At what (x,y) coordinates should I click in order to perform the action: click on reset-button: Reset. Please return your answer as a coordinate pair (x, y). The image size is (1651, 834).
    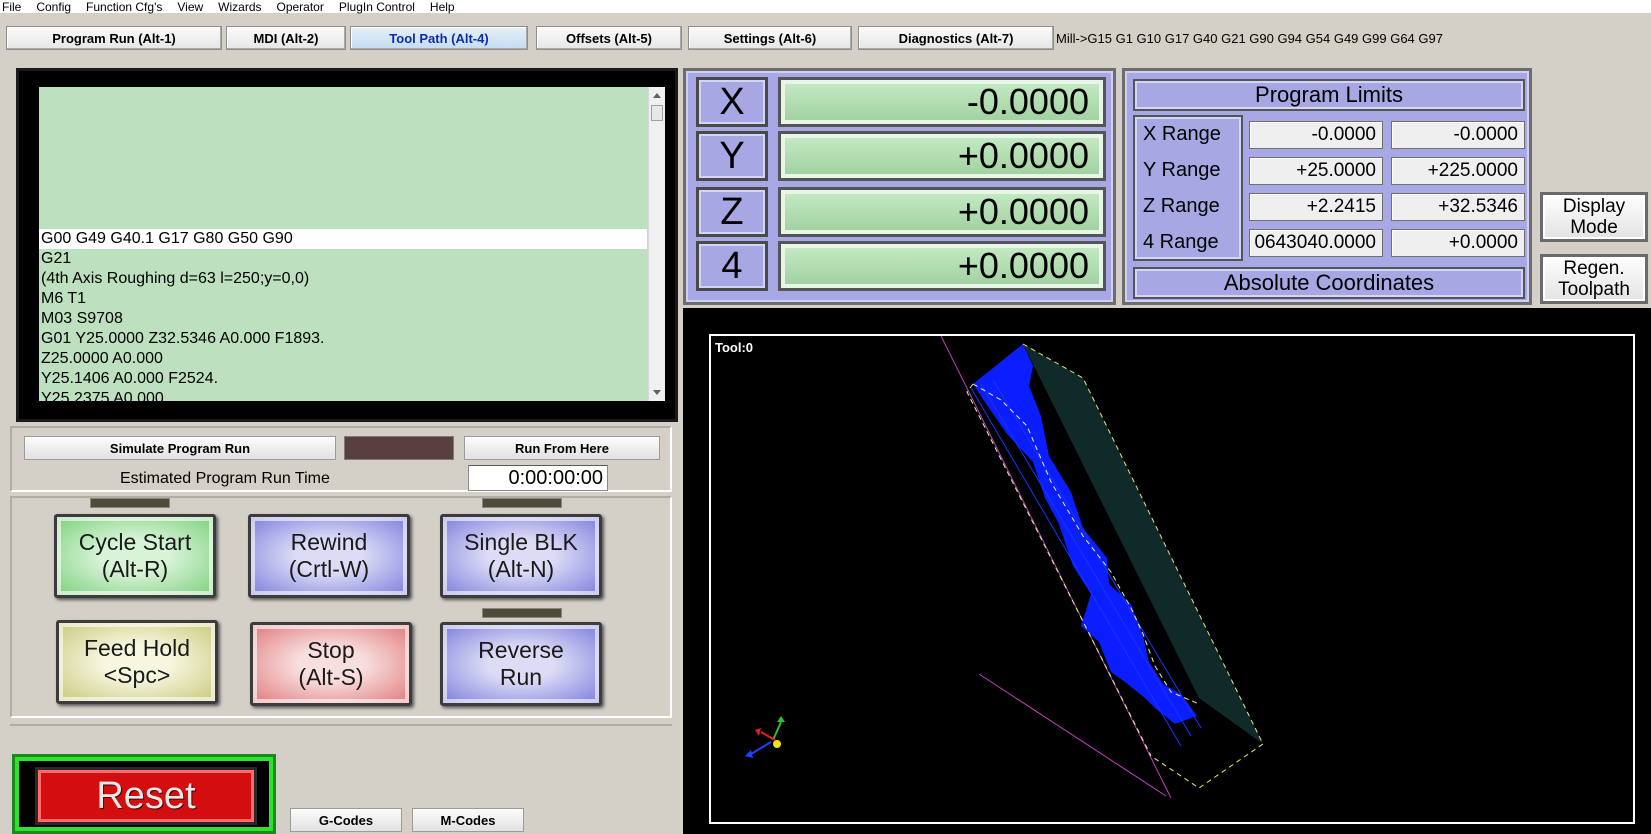
    Looking at the image, I should click on (146, 796).